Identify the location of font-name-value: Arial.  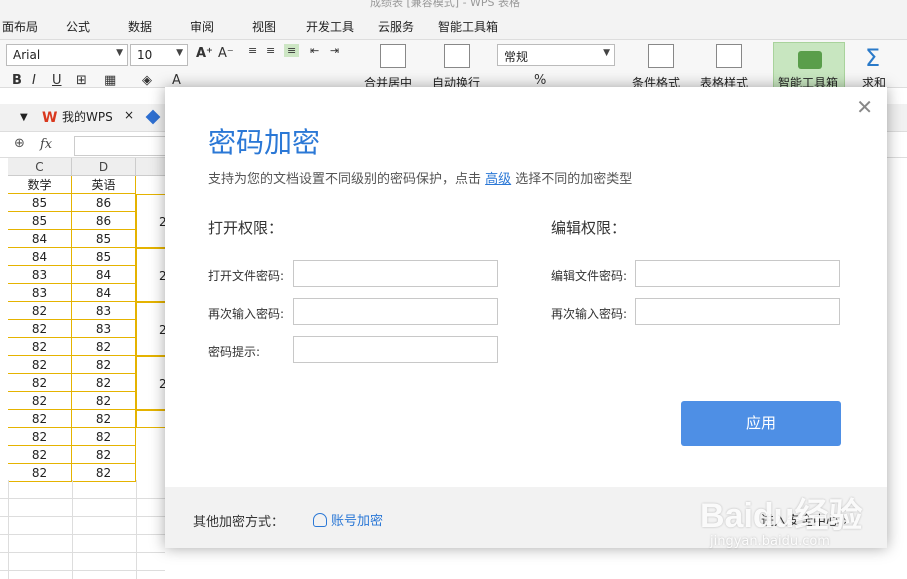
(27, 55).